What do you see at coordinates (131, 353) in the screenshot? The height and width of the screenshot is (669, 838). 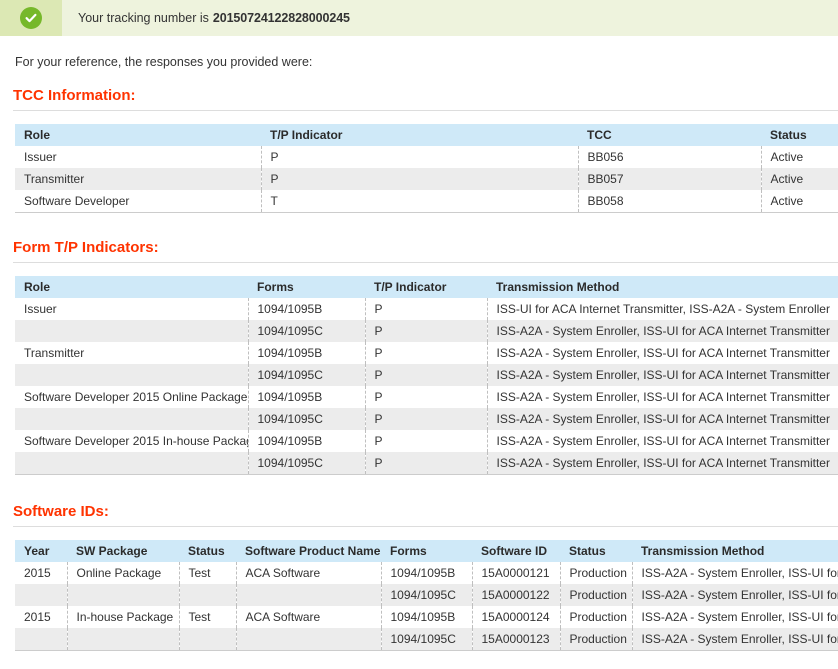 I see `cell-role: Transmitter` at bounding box center [131, 353].